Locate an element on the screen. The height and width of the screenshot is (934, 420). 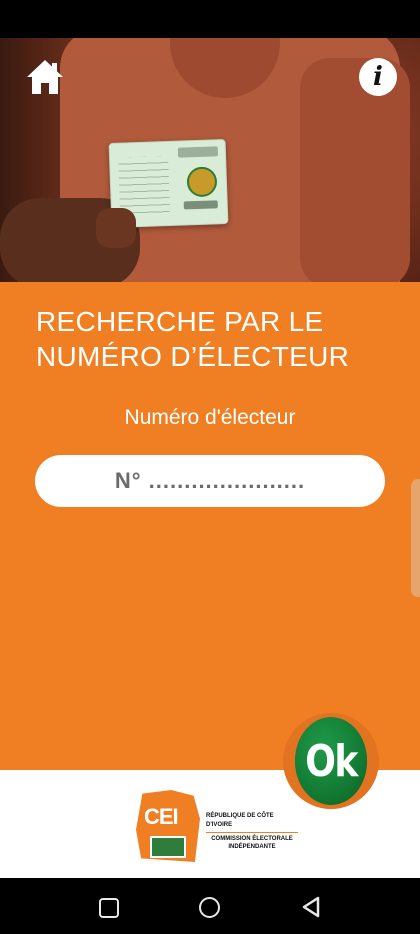
home-circle-icon is located at coordinates (209, 907).